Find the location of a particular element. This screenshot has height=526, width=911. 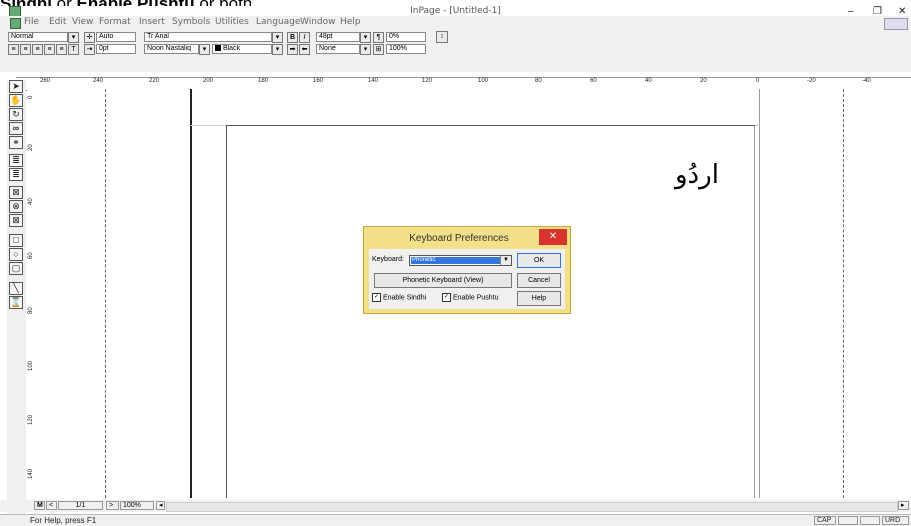

vruler-label: 140 is located at coordinates (31, 473).